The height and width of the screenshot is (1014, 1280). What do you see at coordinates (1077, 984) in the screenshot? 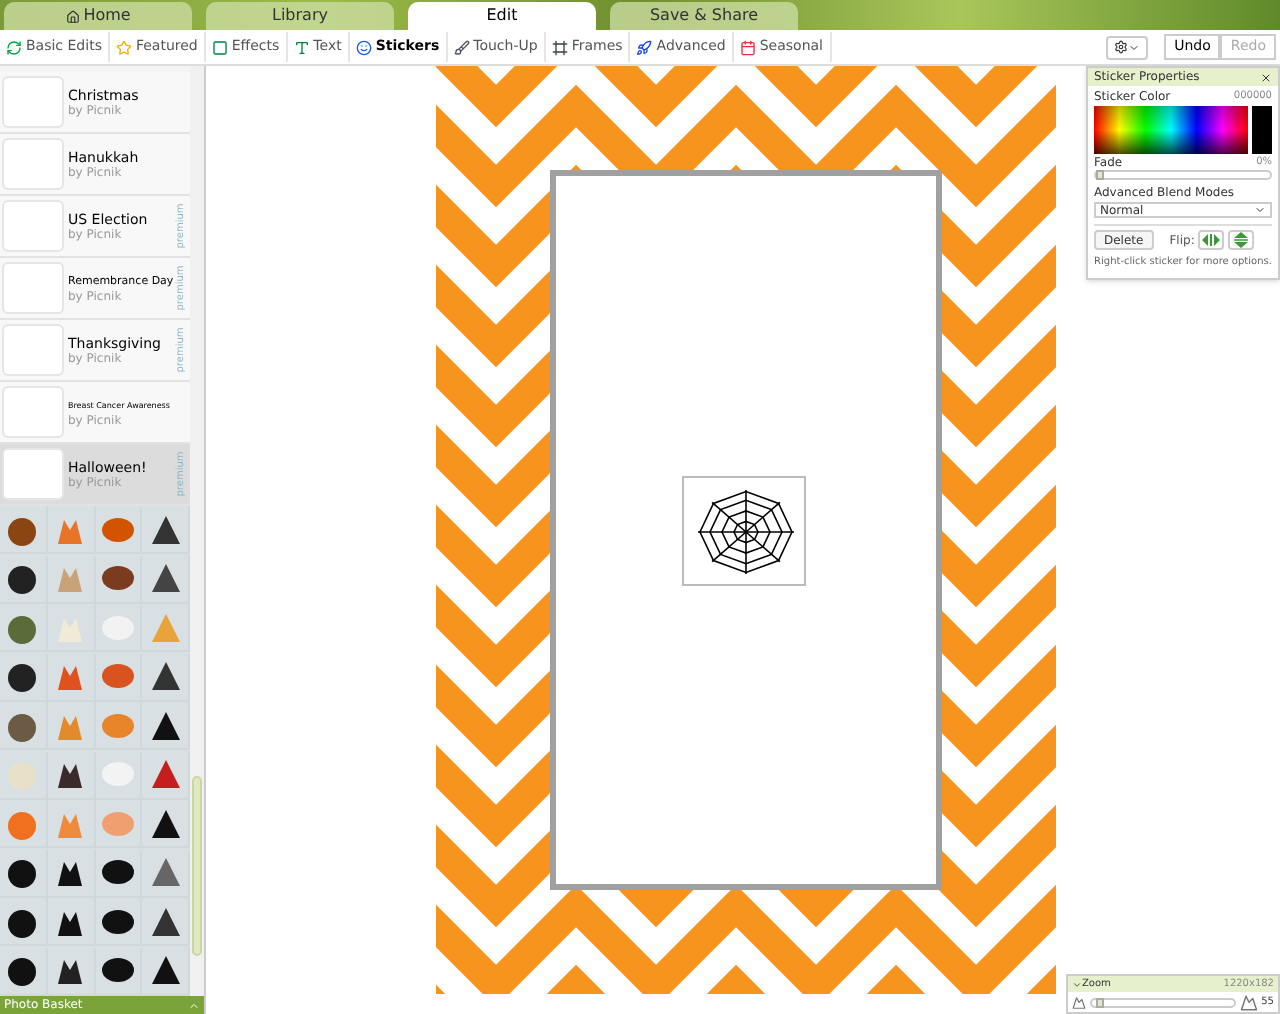
I see `collapse-icon` at bounding box center [1077, 984].